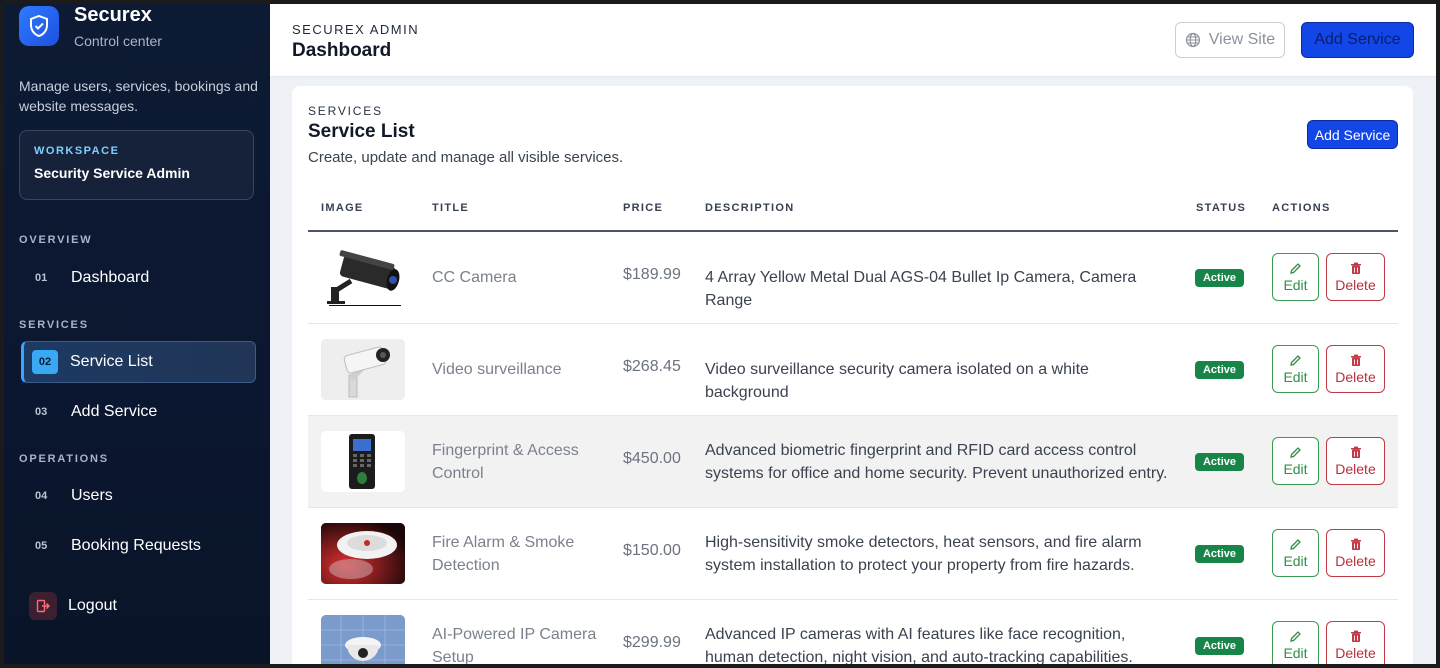 The height and width of the screenshot is (668, 1440). I want to click on surveillance-camera-image, so click(363, 369).